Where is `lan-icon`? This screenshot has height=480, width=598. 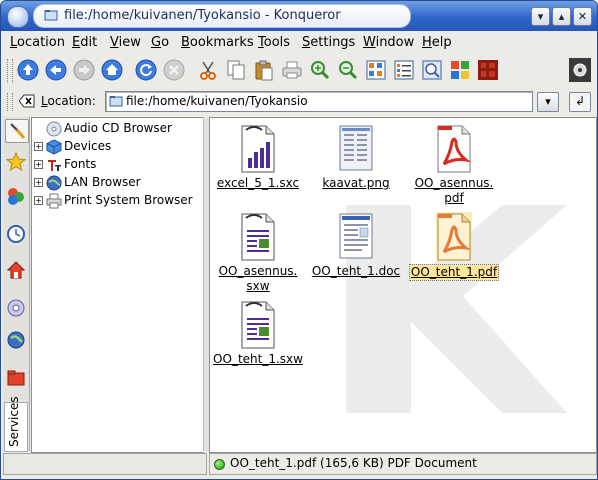 lan-icon is located at coordinates (54, 183).